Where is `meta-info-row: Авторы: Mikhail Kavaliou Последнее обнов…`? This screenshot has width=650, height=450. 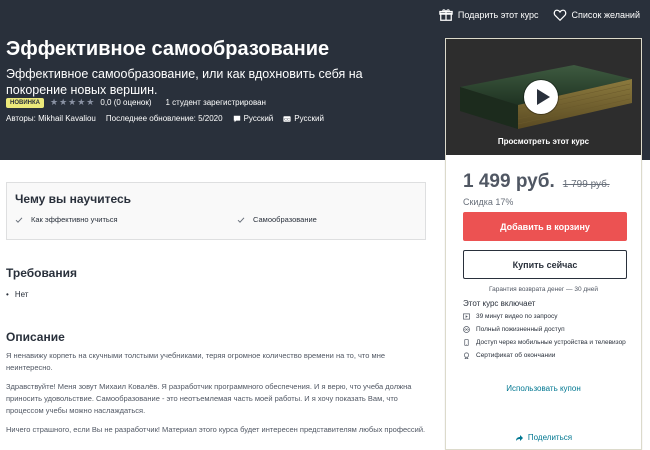 meta-info-row: Авторы: Mikhail Kavaliou Последнее обнов… is located at coordinates (165, 118).